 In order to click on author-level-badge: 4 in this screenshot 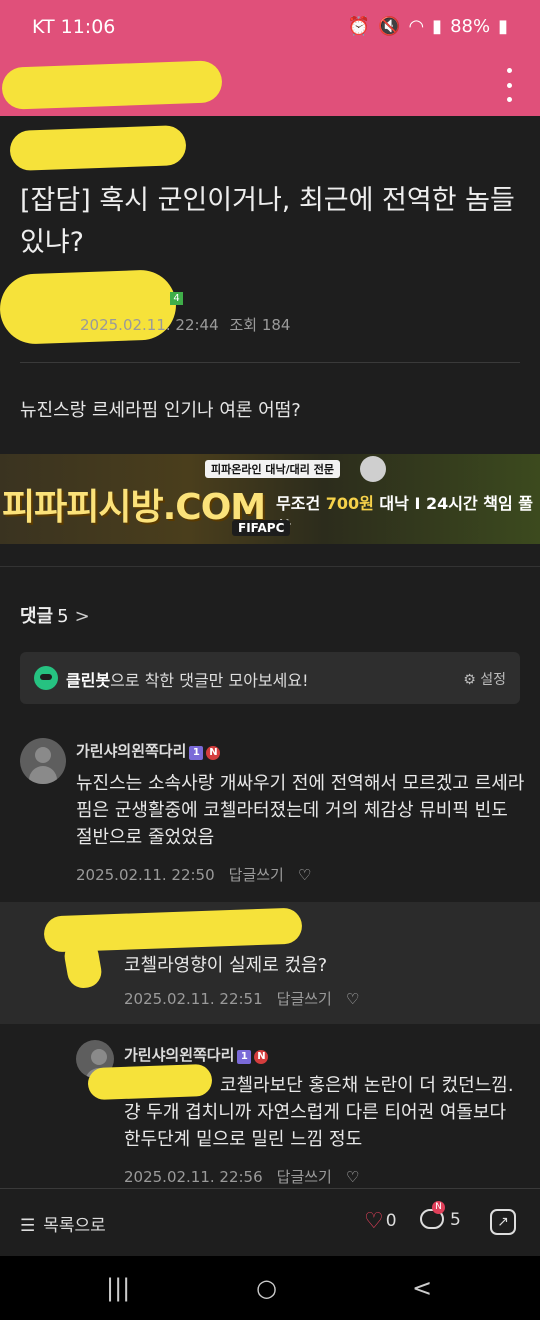, I will do `click(176, 298)`.